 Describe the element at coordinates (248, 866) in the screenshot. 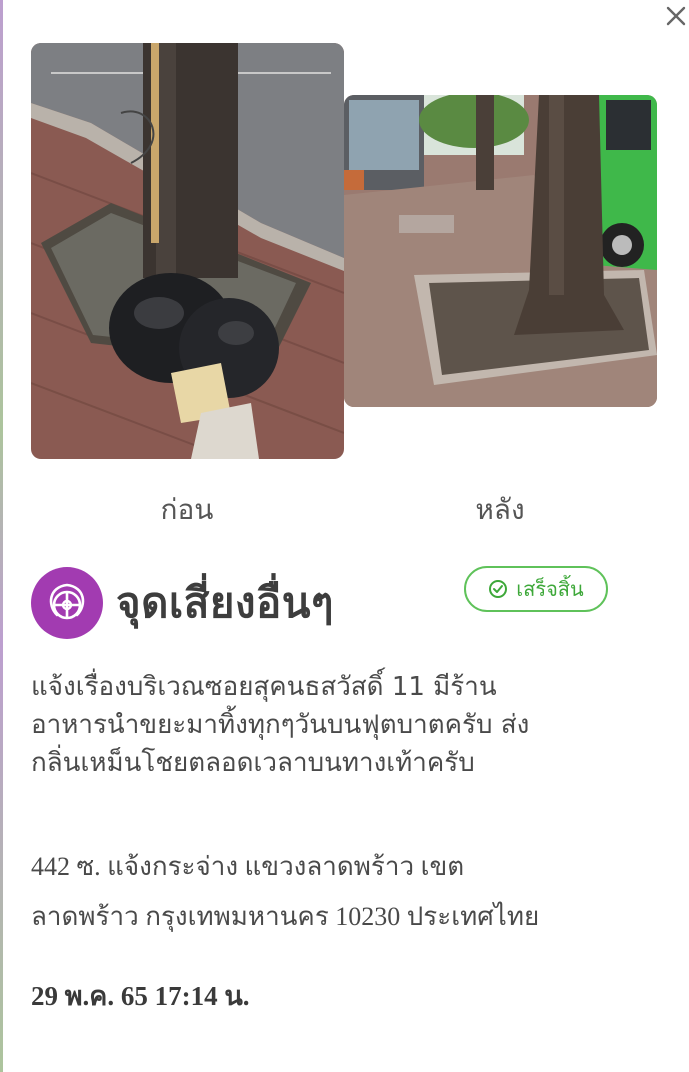

I see `address-line: 442 ซ. แจ้งกระจ่าง แขวงลาดพร้าว เขต` at that location.